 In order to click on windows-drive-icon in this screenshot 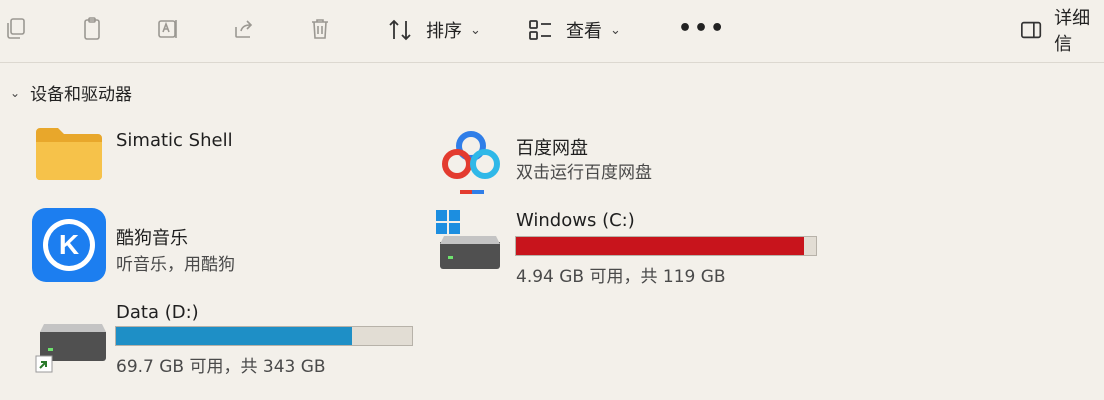, I will do `click(468, 239)`.